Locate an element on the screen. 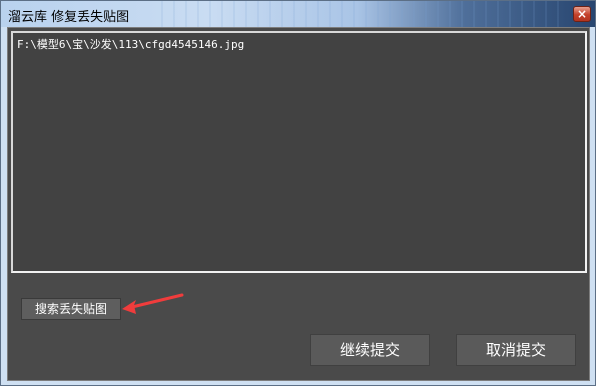  close-button: × is located at coordinates (582, 14).